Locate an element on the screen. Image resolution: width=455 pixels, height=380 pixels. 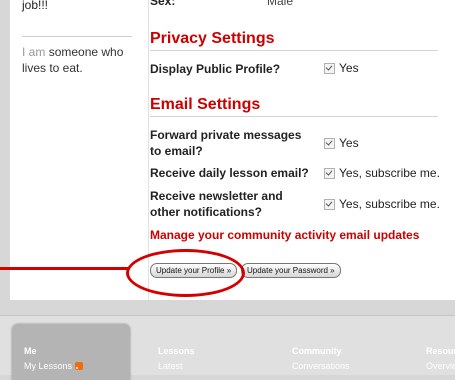
privacy-settings-title: Privacy Settings is located at coordinates (212, 38).